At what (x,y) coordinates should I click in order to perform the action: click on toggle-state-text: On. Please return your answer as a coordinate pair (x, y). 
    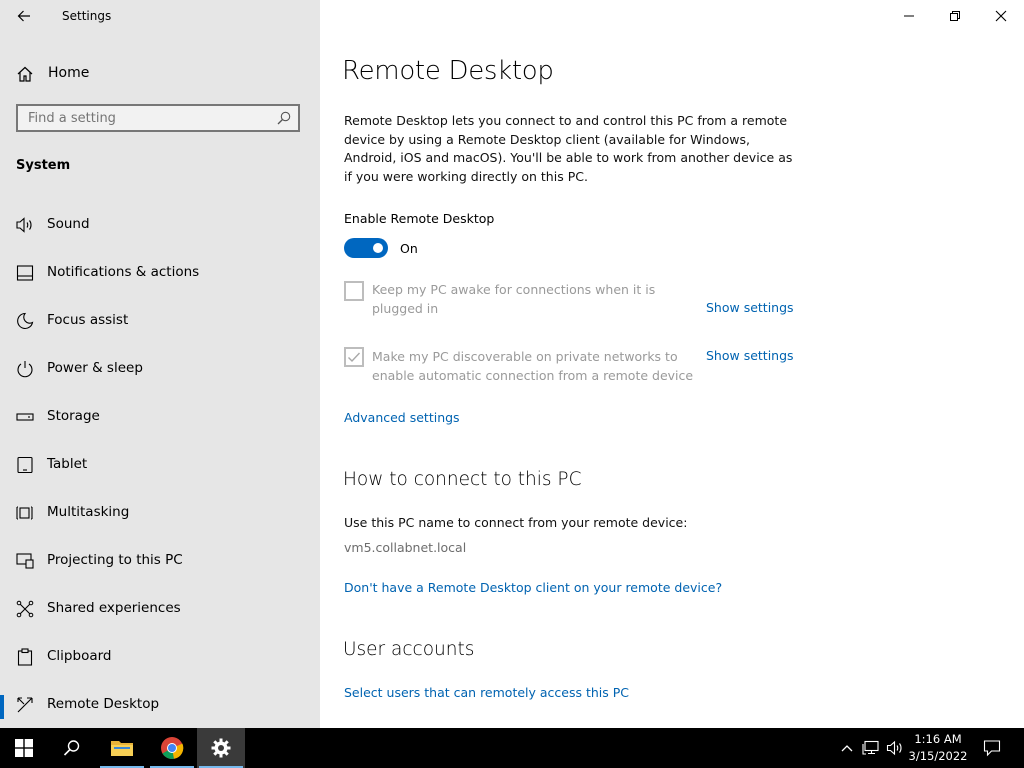
    Looking at the image, I should click on (409, 248).